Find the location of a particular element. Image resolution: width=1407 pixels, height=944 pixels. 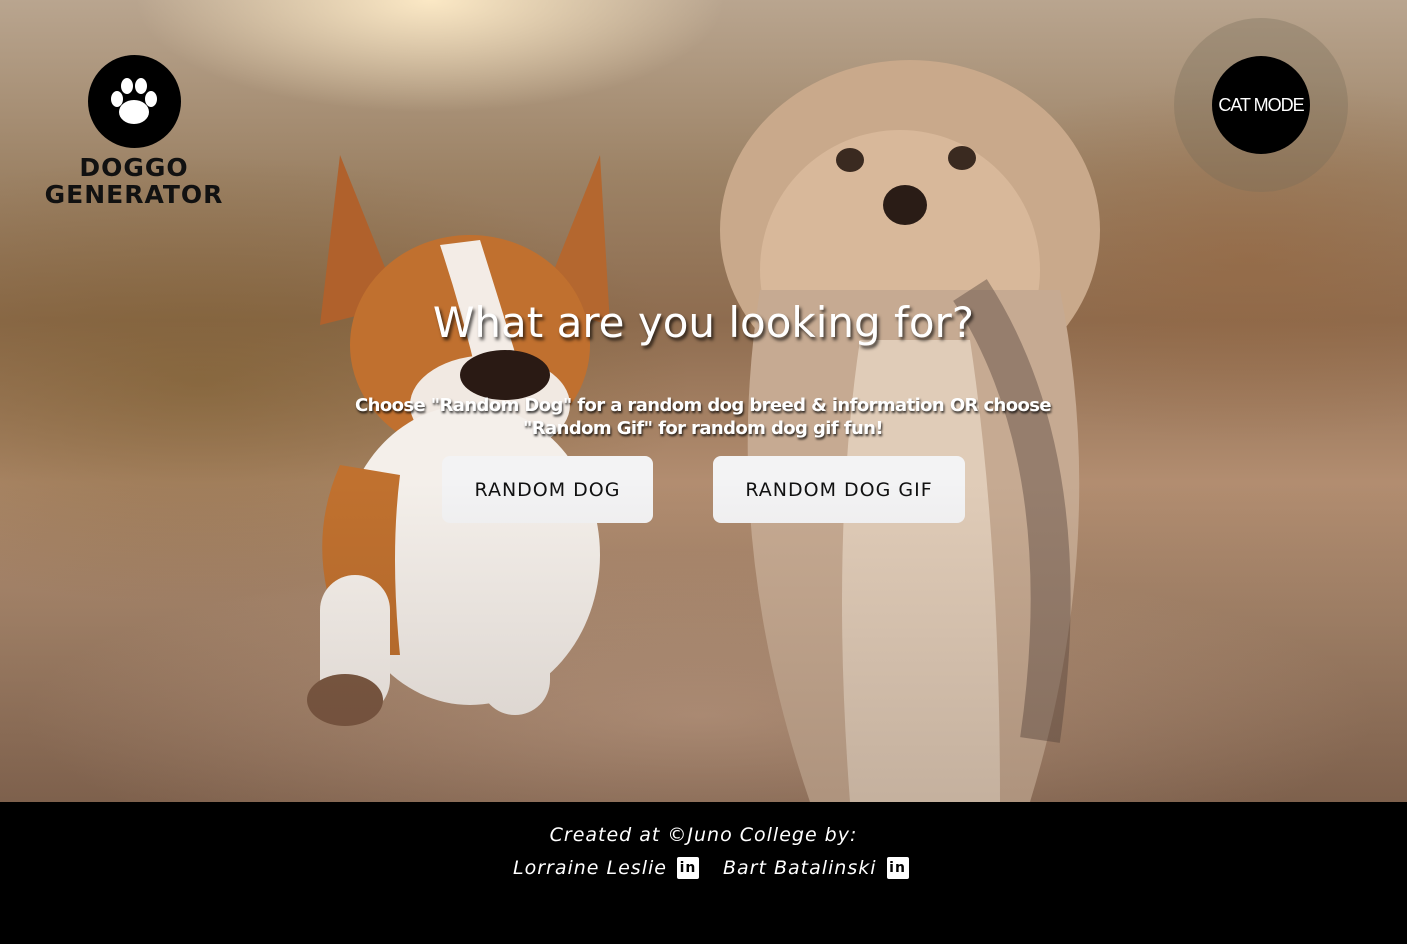

author-lorraine: Lorraine Leslie in is located at coordinates (606, 868).